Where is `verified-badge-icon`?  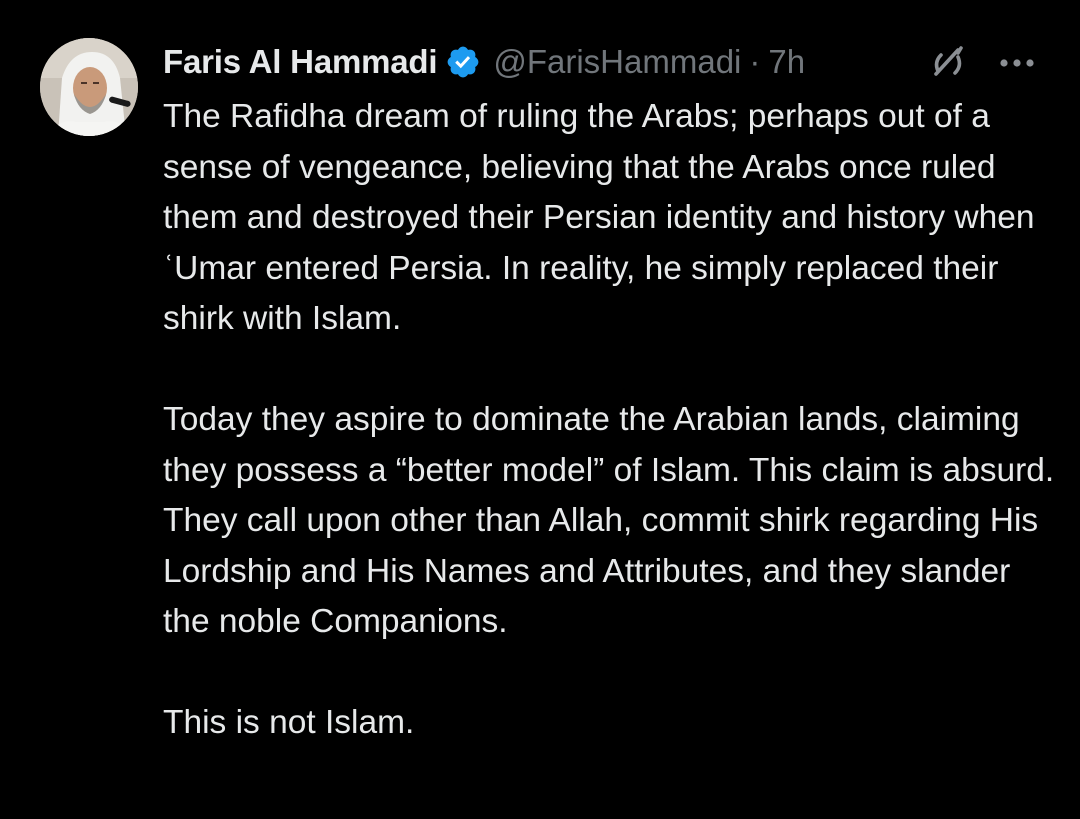 verified-badge-icon is located at coordinates (463, 62).